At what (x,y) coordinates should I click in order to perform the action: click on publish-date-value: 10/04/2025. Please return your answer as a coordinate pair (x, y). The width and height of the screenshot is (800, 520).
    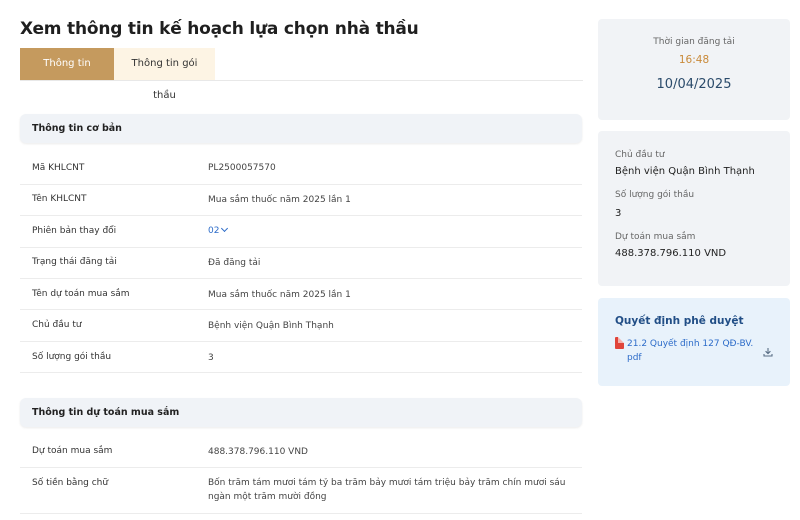
    Looking at the image, I should click on (694, 84).